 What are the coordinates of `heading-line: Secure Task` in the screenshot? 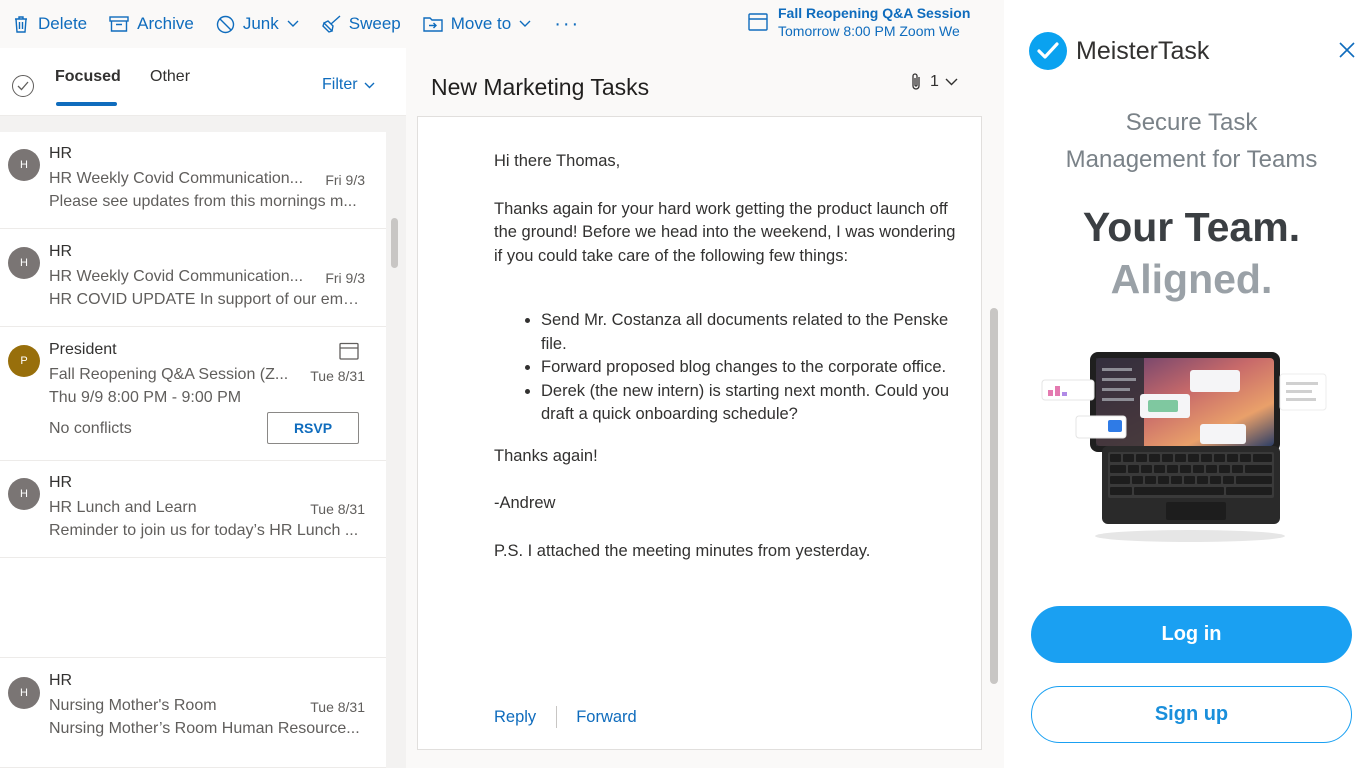 It's located at (1191, 122).